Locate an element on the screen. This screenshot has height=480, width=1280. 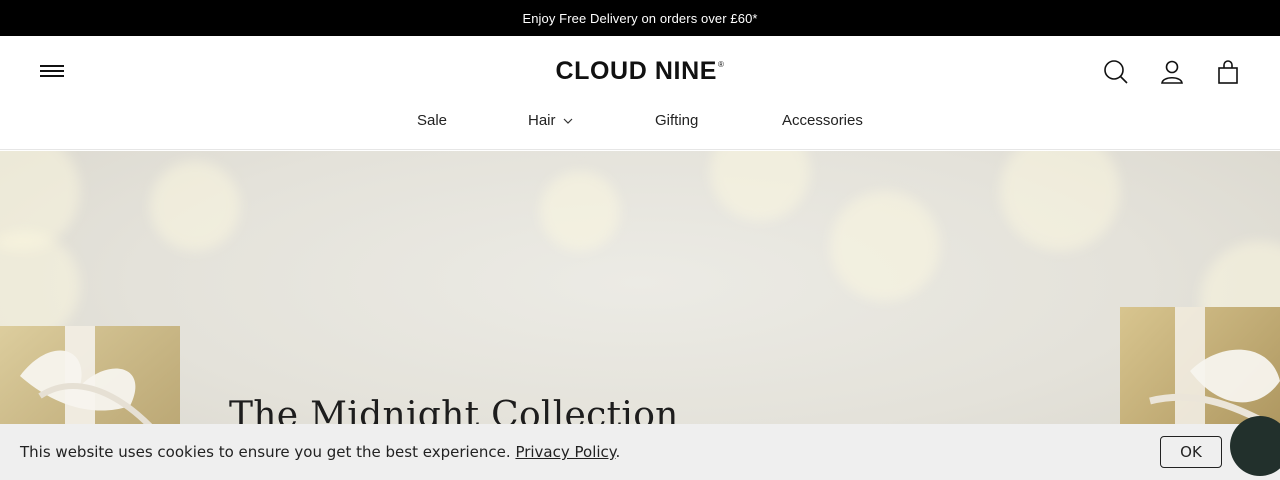
brand-logo: CLOUD NINE® is located at coordinates (640, 71).